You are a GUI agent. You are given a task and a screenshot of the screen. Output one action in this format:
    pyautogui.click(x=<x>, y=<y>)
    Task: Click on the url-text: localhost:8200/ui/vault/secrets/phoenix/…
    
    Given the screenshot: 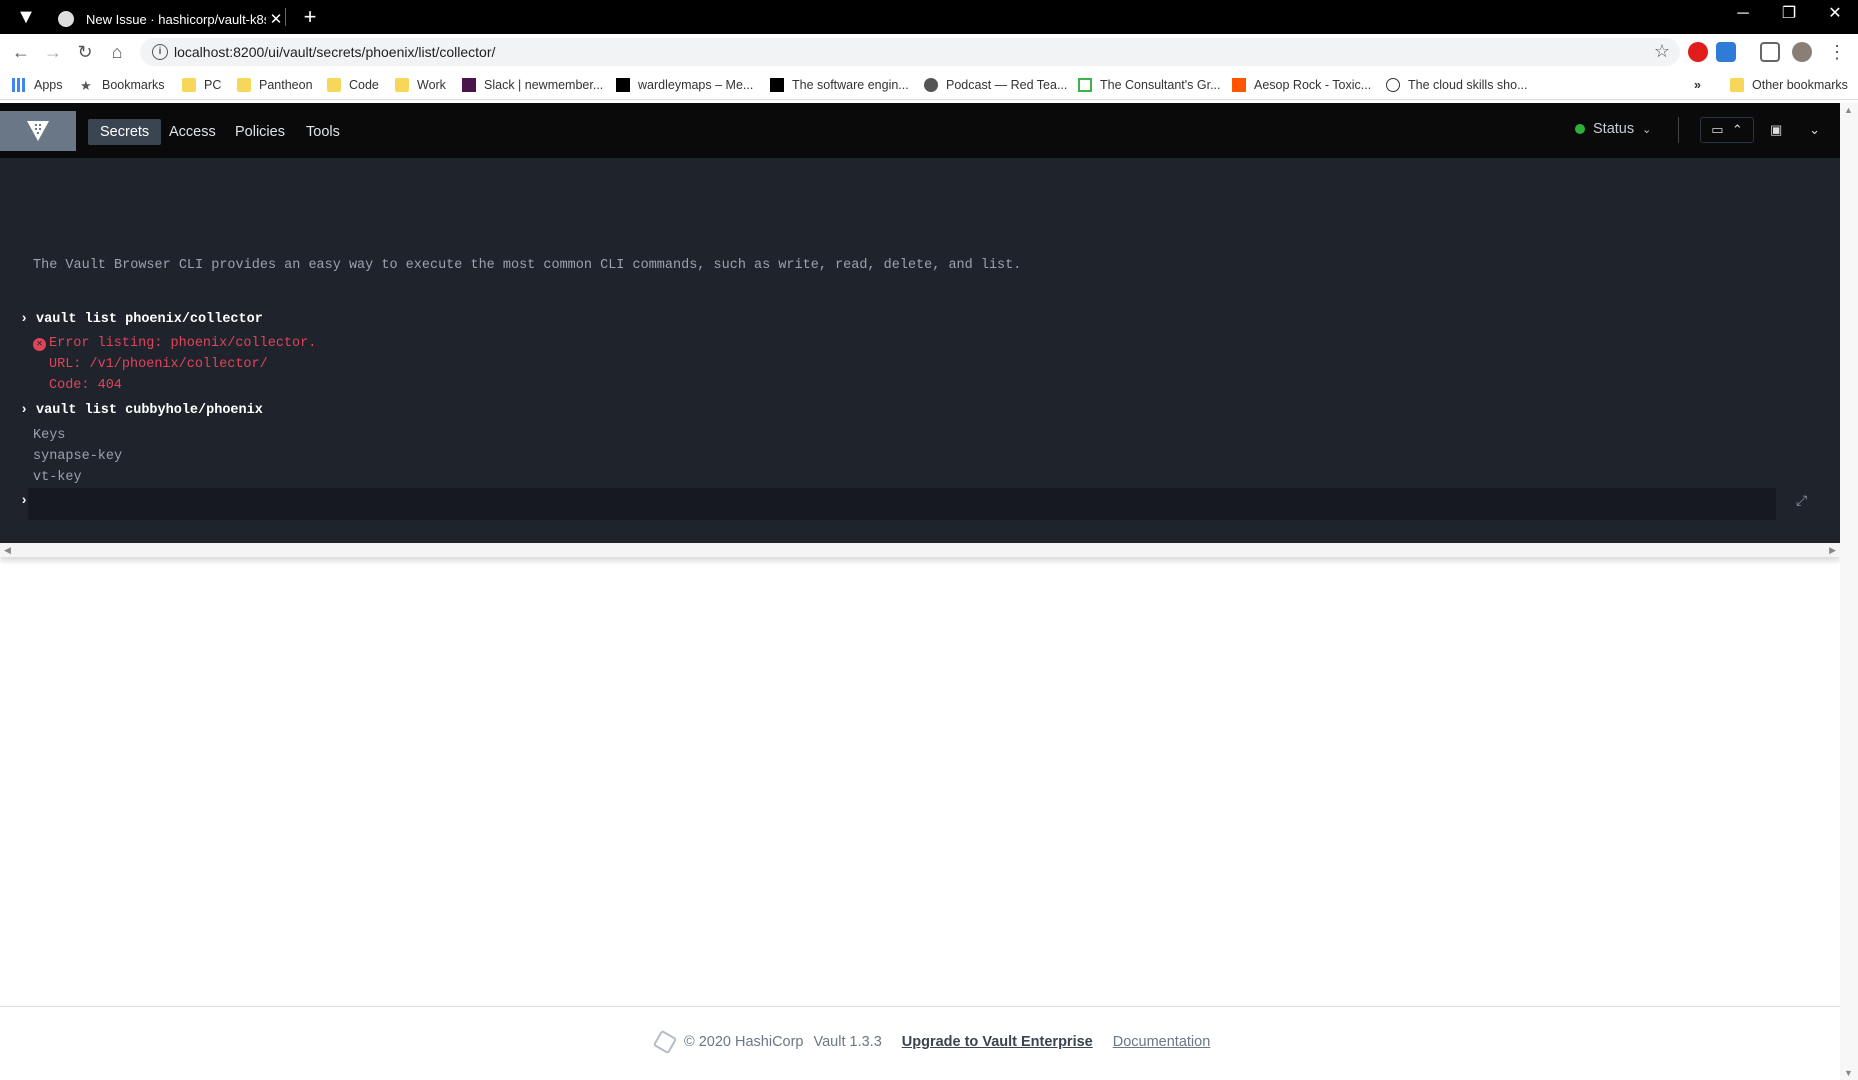 What is the action you would take?
    pyautogui.click(x=334, y=52)
    